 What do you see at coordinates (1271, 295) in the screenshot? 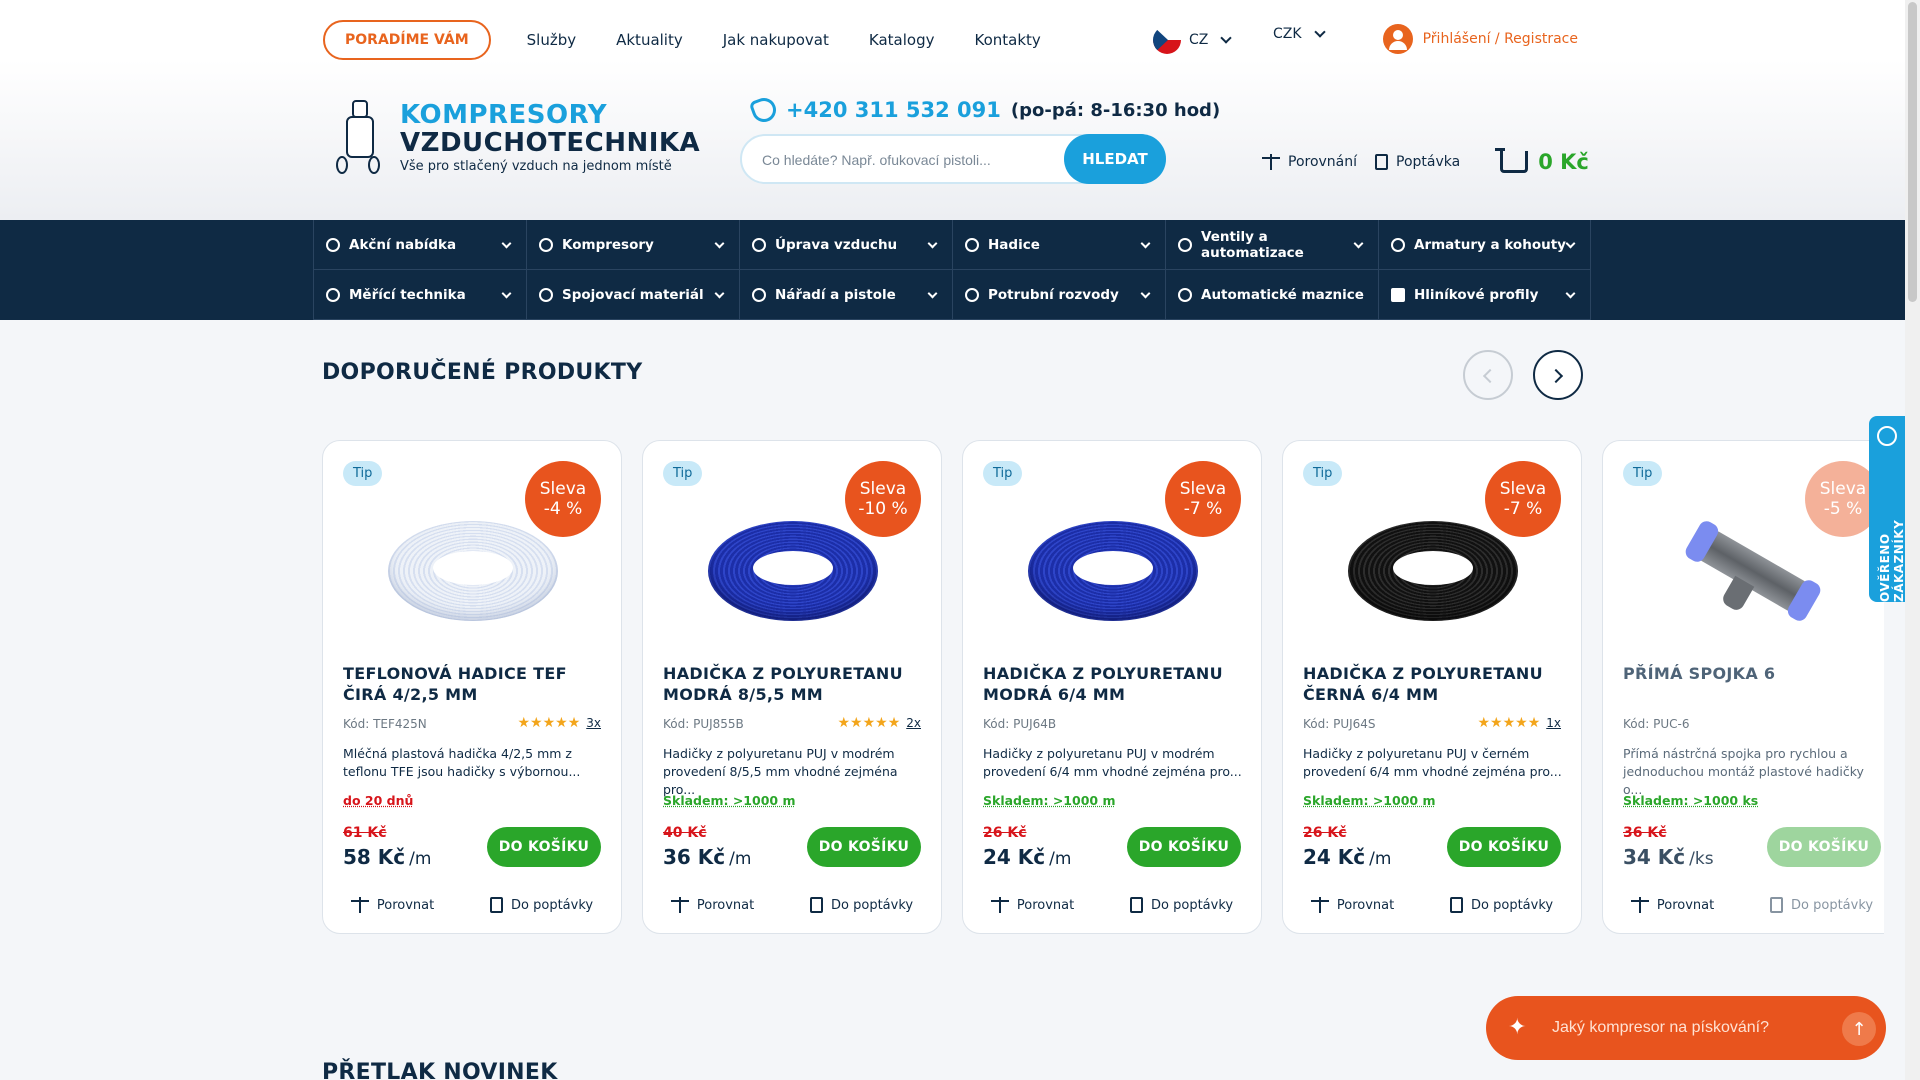
I see `category-automaticke-maznice: Automatické maznice` at bounding box center [1271, 295].